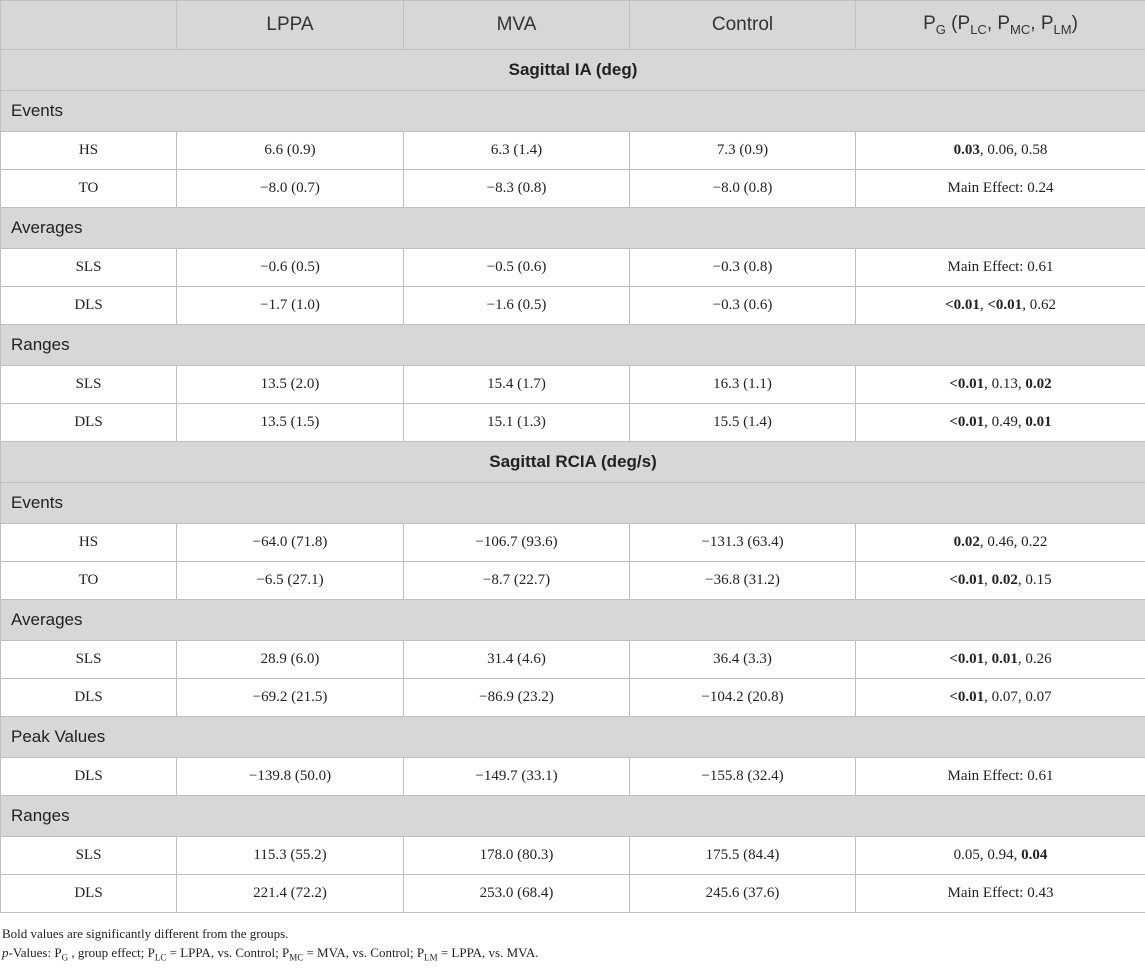  Describe the element at coordinates (290, 151) in the screenshot. I see `cell-lppa: 6.6 (0.9)` at that location.